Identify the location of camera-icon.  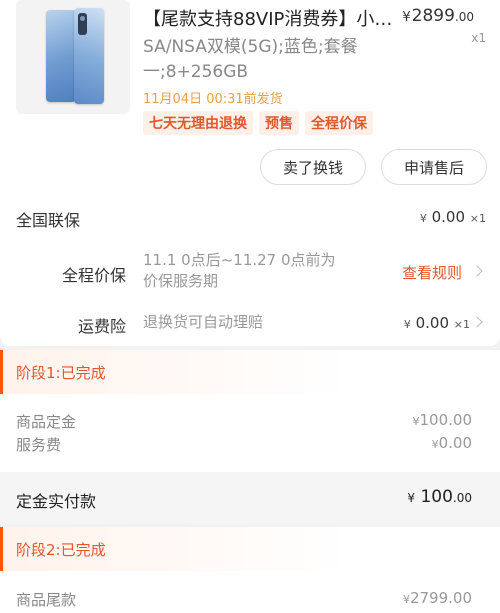
(82, 24).